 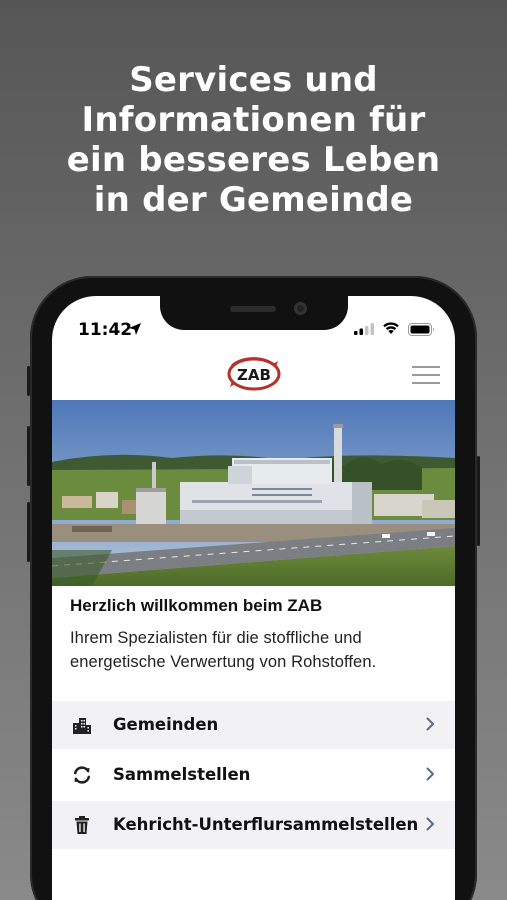 I want to click on menu-item-gemeinden: Gemeinden, so click(x=253, y=725).